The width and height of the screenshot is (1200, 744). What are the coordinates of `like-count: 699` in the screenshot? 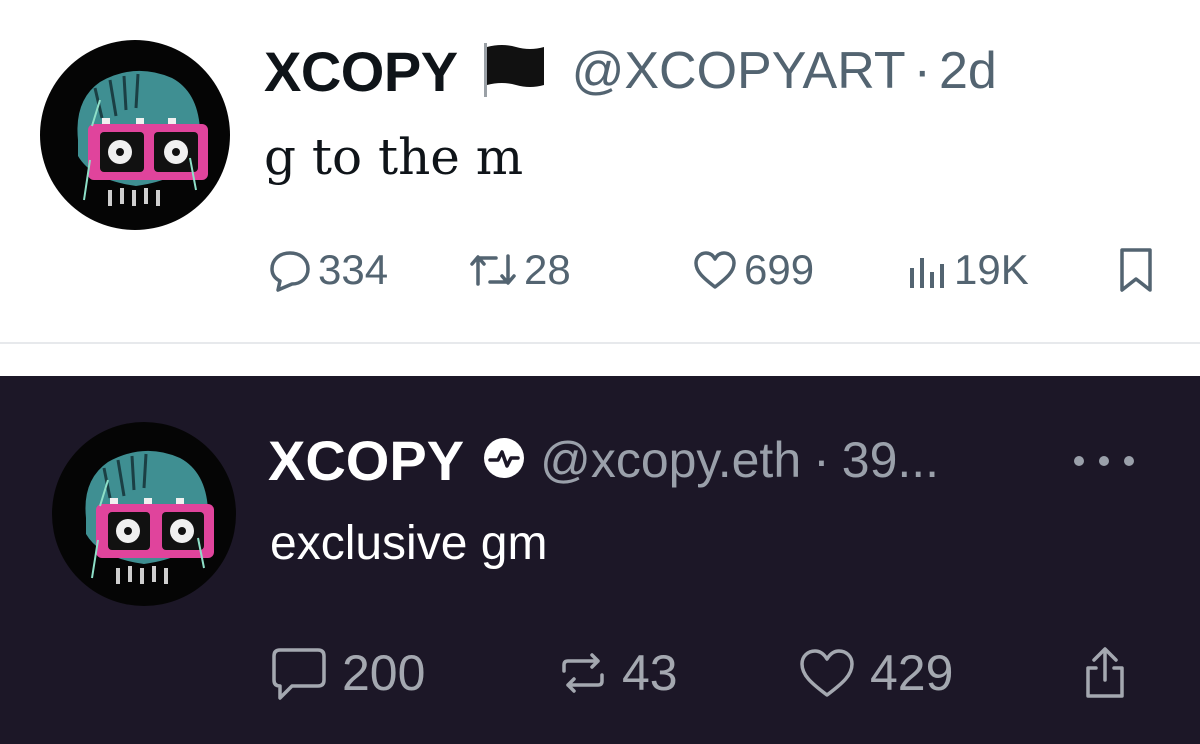 It's located at (779, 269).